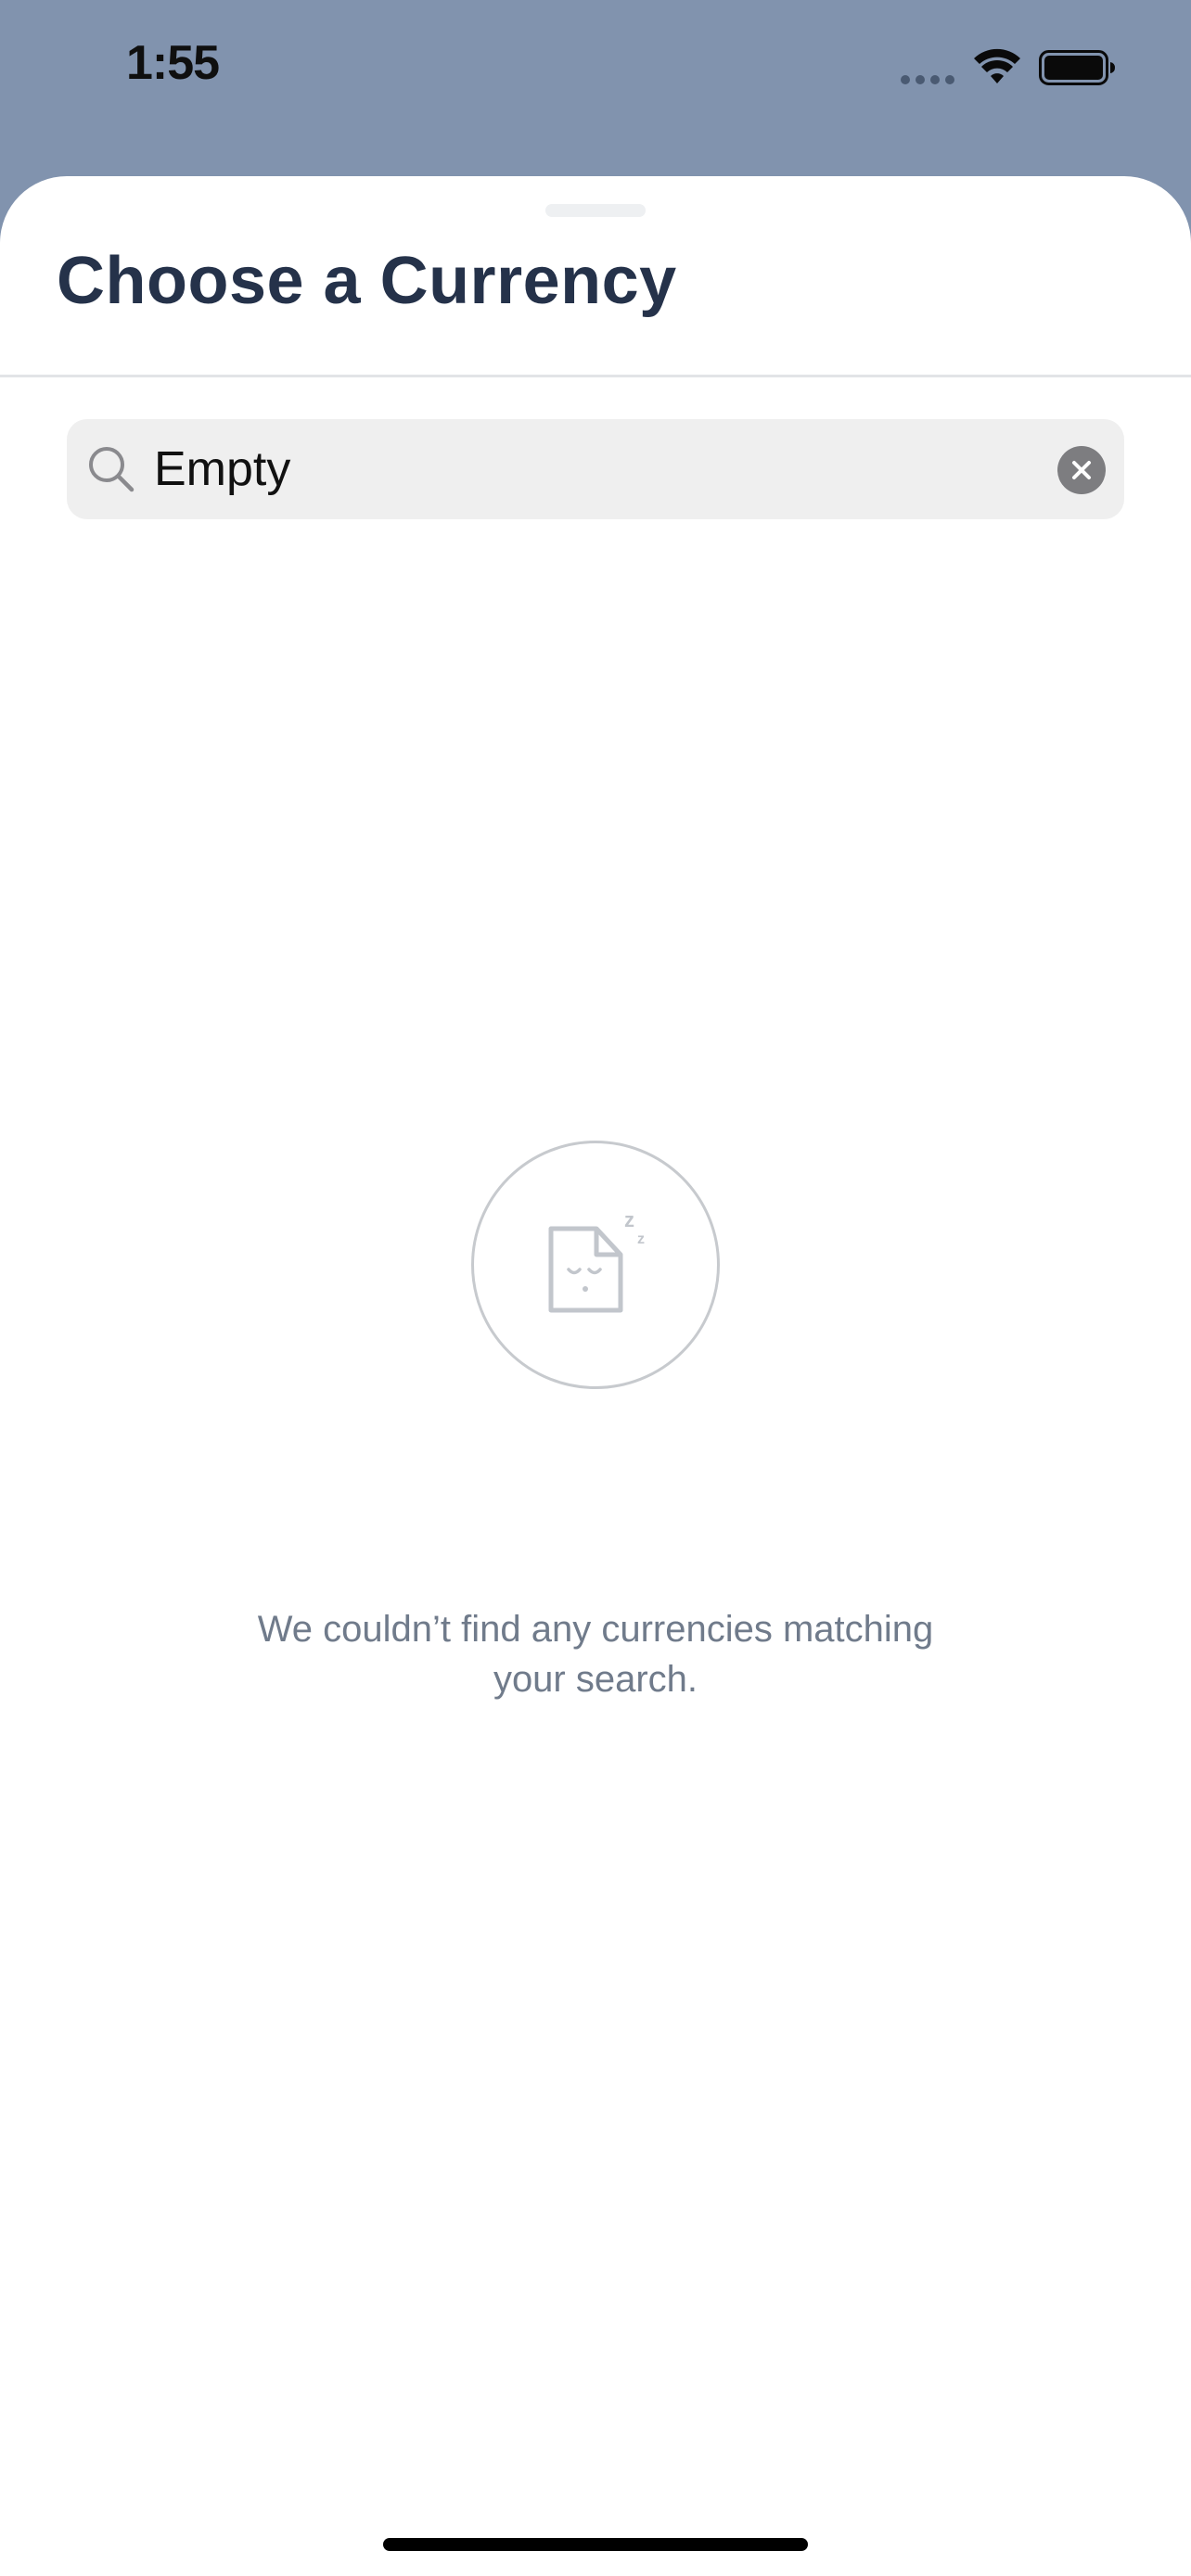 This screenshot has height=2576, width=1191. I want to click on status-time: 1:55, so click(173, 63).